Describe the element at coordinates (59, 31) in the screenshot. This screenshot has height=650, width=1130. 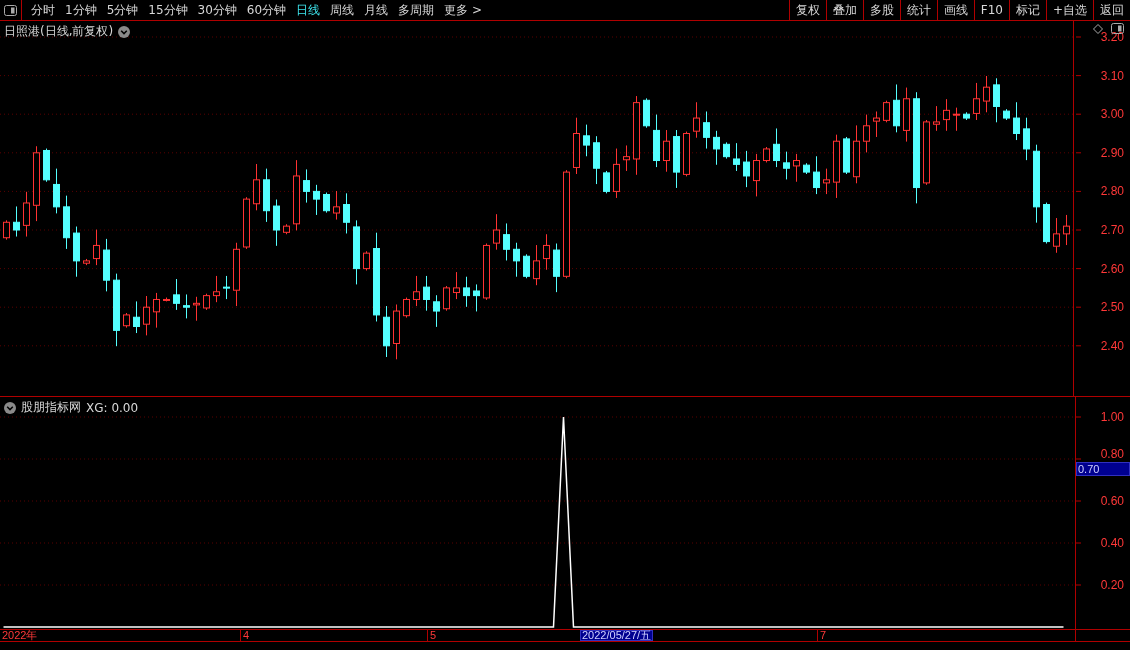
I see `chart-title: 日照港(日线,前复权)` at that location.